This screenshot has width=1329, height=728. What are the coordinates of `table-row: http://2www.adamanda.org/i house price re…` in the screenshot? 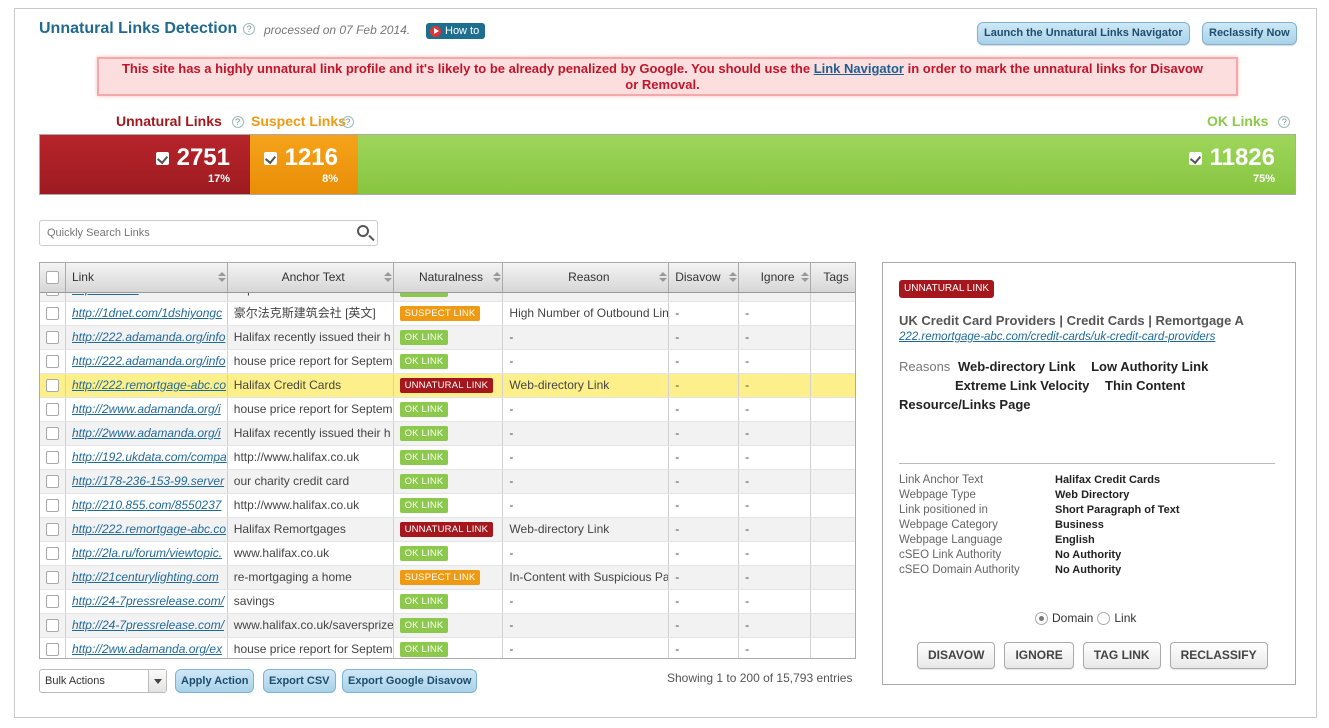 It's located at (447, 410).